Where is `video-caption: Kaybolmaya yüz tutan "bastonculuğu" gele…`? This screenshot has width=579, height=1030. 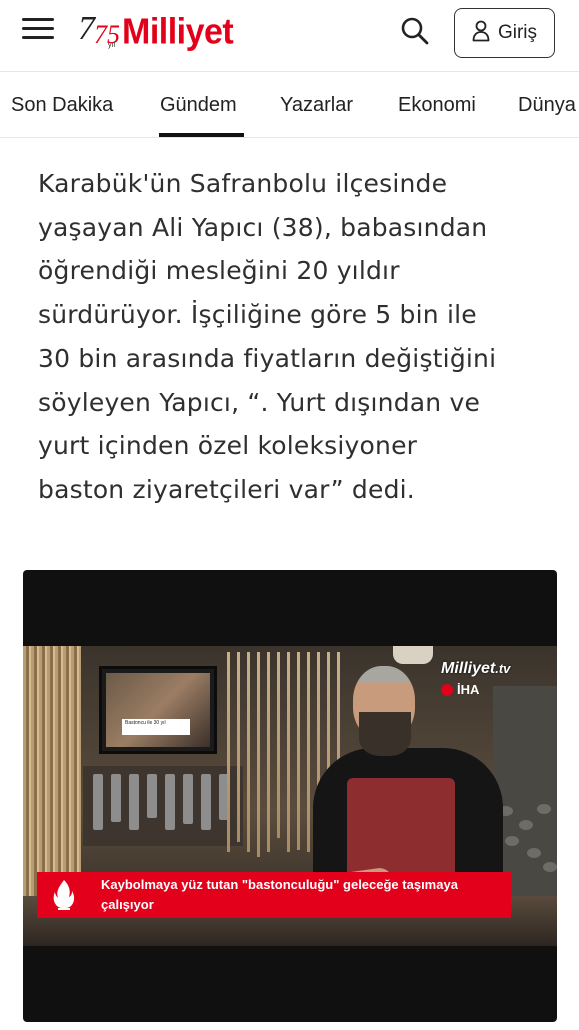 video-caption: Kaybolmaya yüz tutan "bastonculuğu" gele… is located at coordinates (301, 895).